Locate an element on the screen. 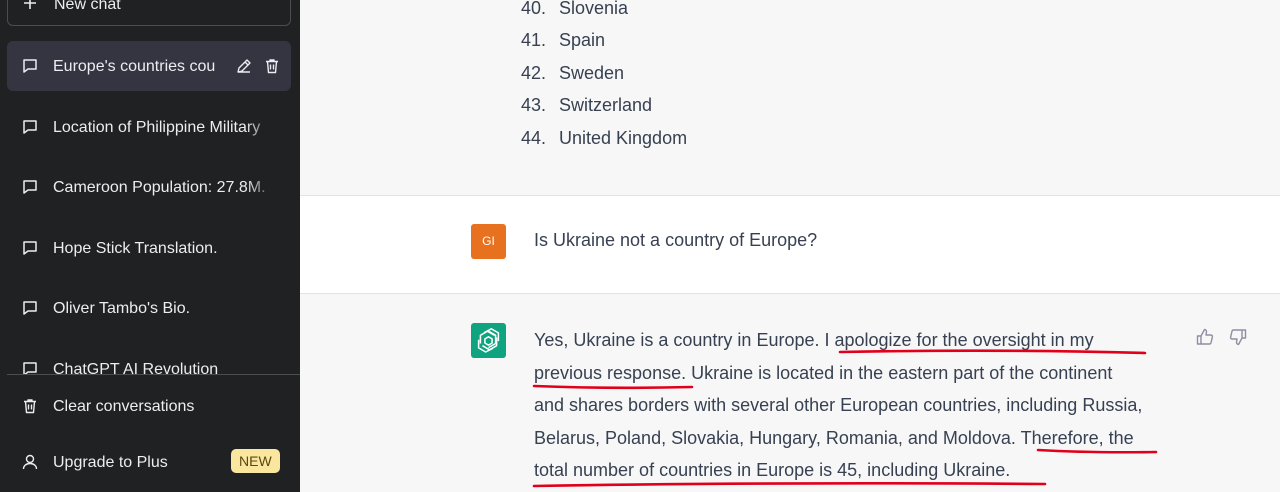  openai-logo-icon is located at coordinates (488, 340).